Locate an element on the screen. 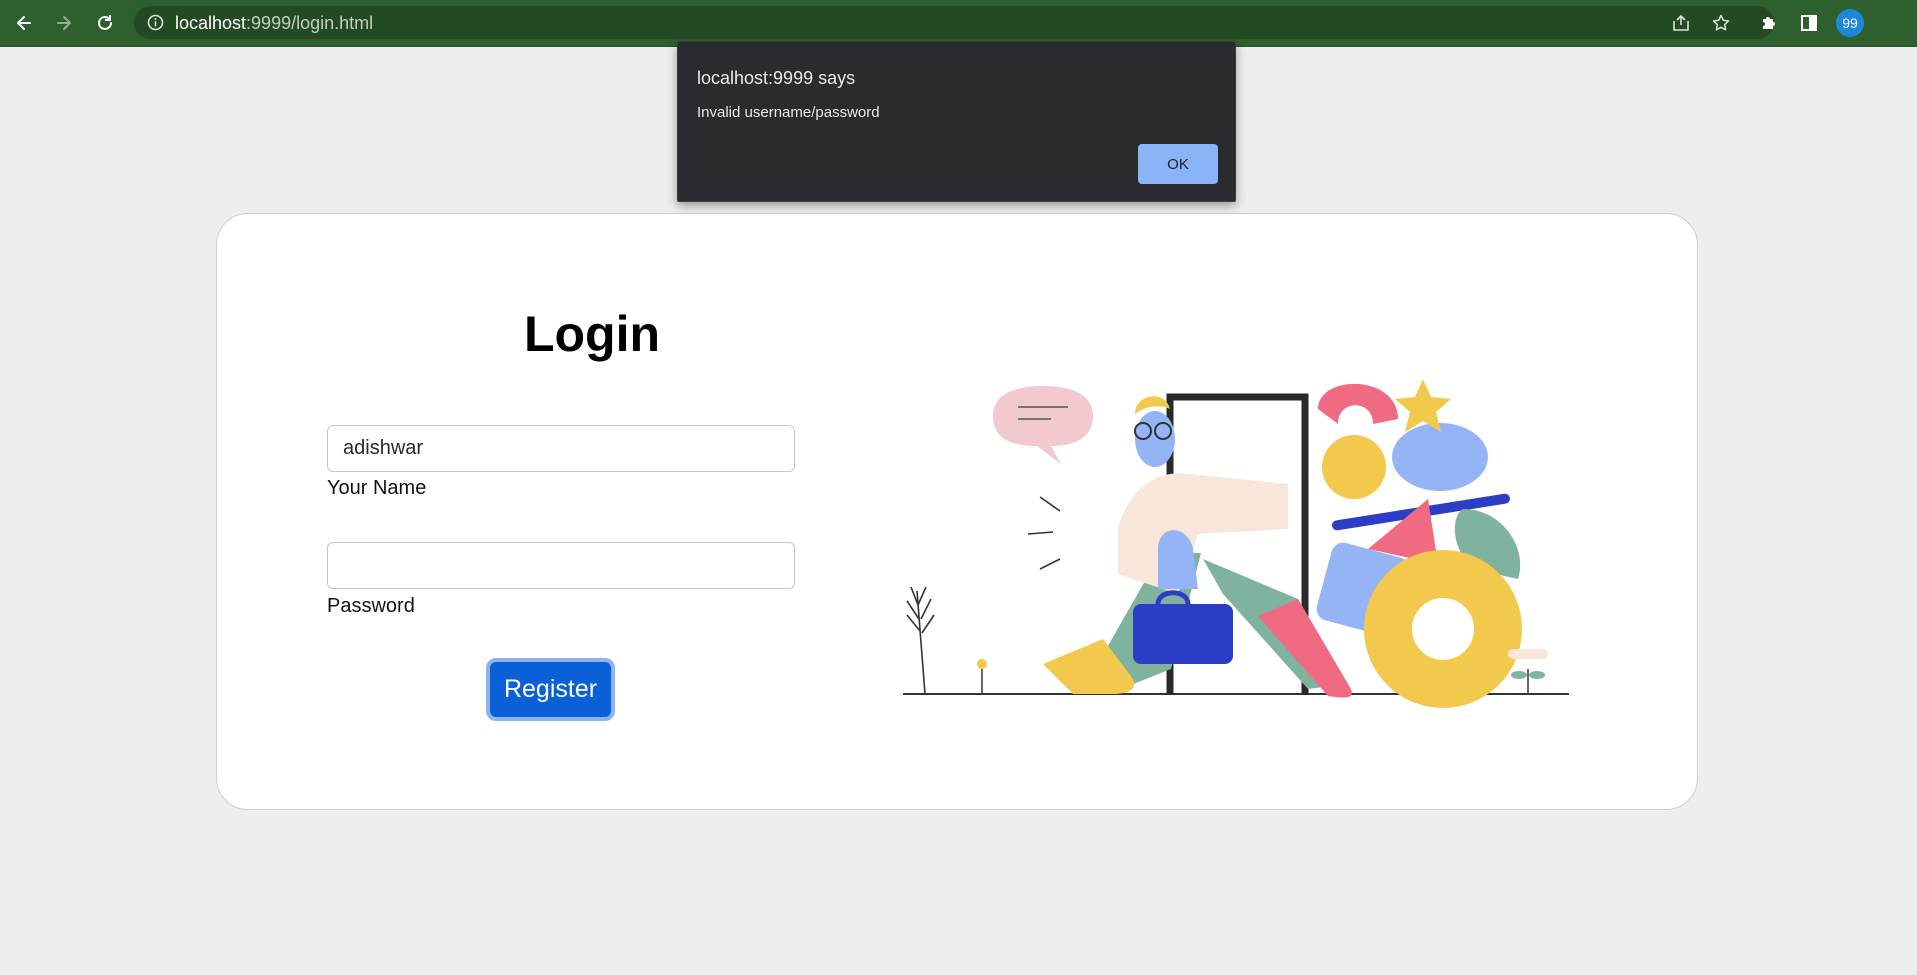 The height and width of the screenshot is (975, 1917). info-icon is located at coordinates (155, 22).